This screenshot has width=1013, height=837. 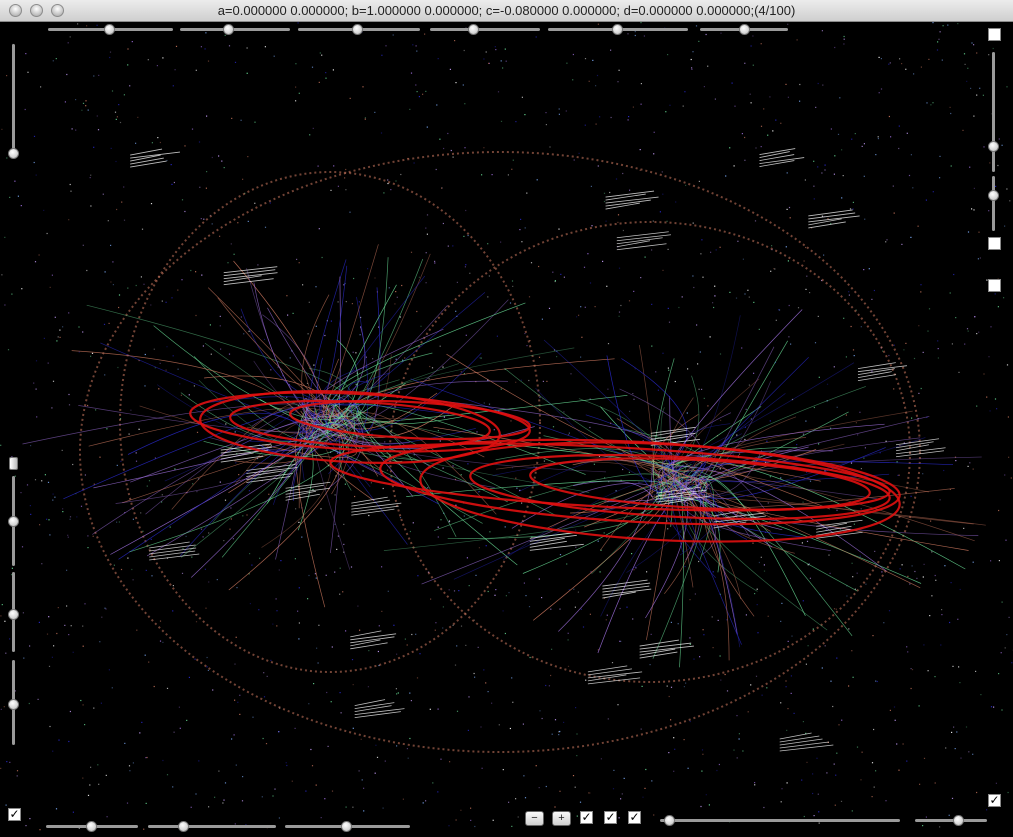 What do you see at coordinates (610, 817) in the screenshot?
I see `bottom-checkbox-2: ✓` at bounding box center [610, 817].